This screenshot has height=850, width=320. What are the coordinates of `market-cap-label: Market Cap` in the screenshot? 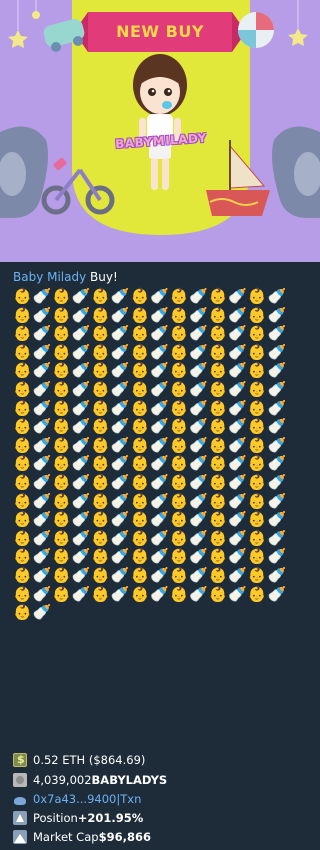 It's located at (66, 837).